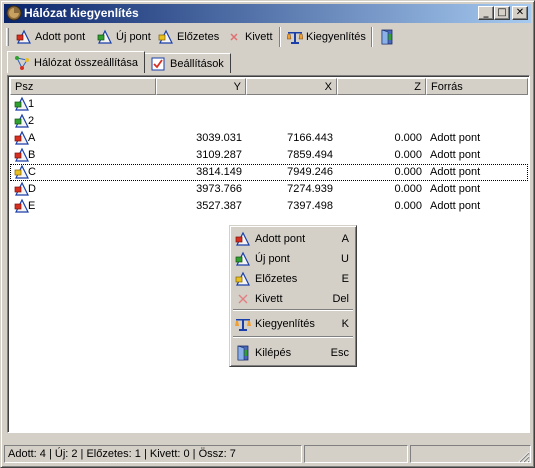  I want to click on table-row: B 3109.287 7859.494 0.000 Adott pont, so click(269, 155).